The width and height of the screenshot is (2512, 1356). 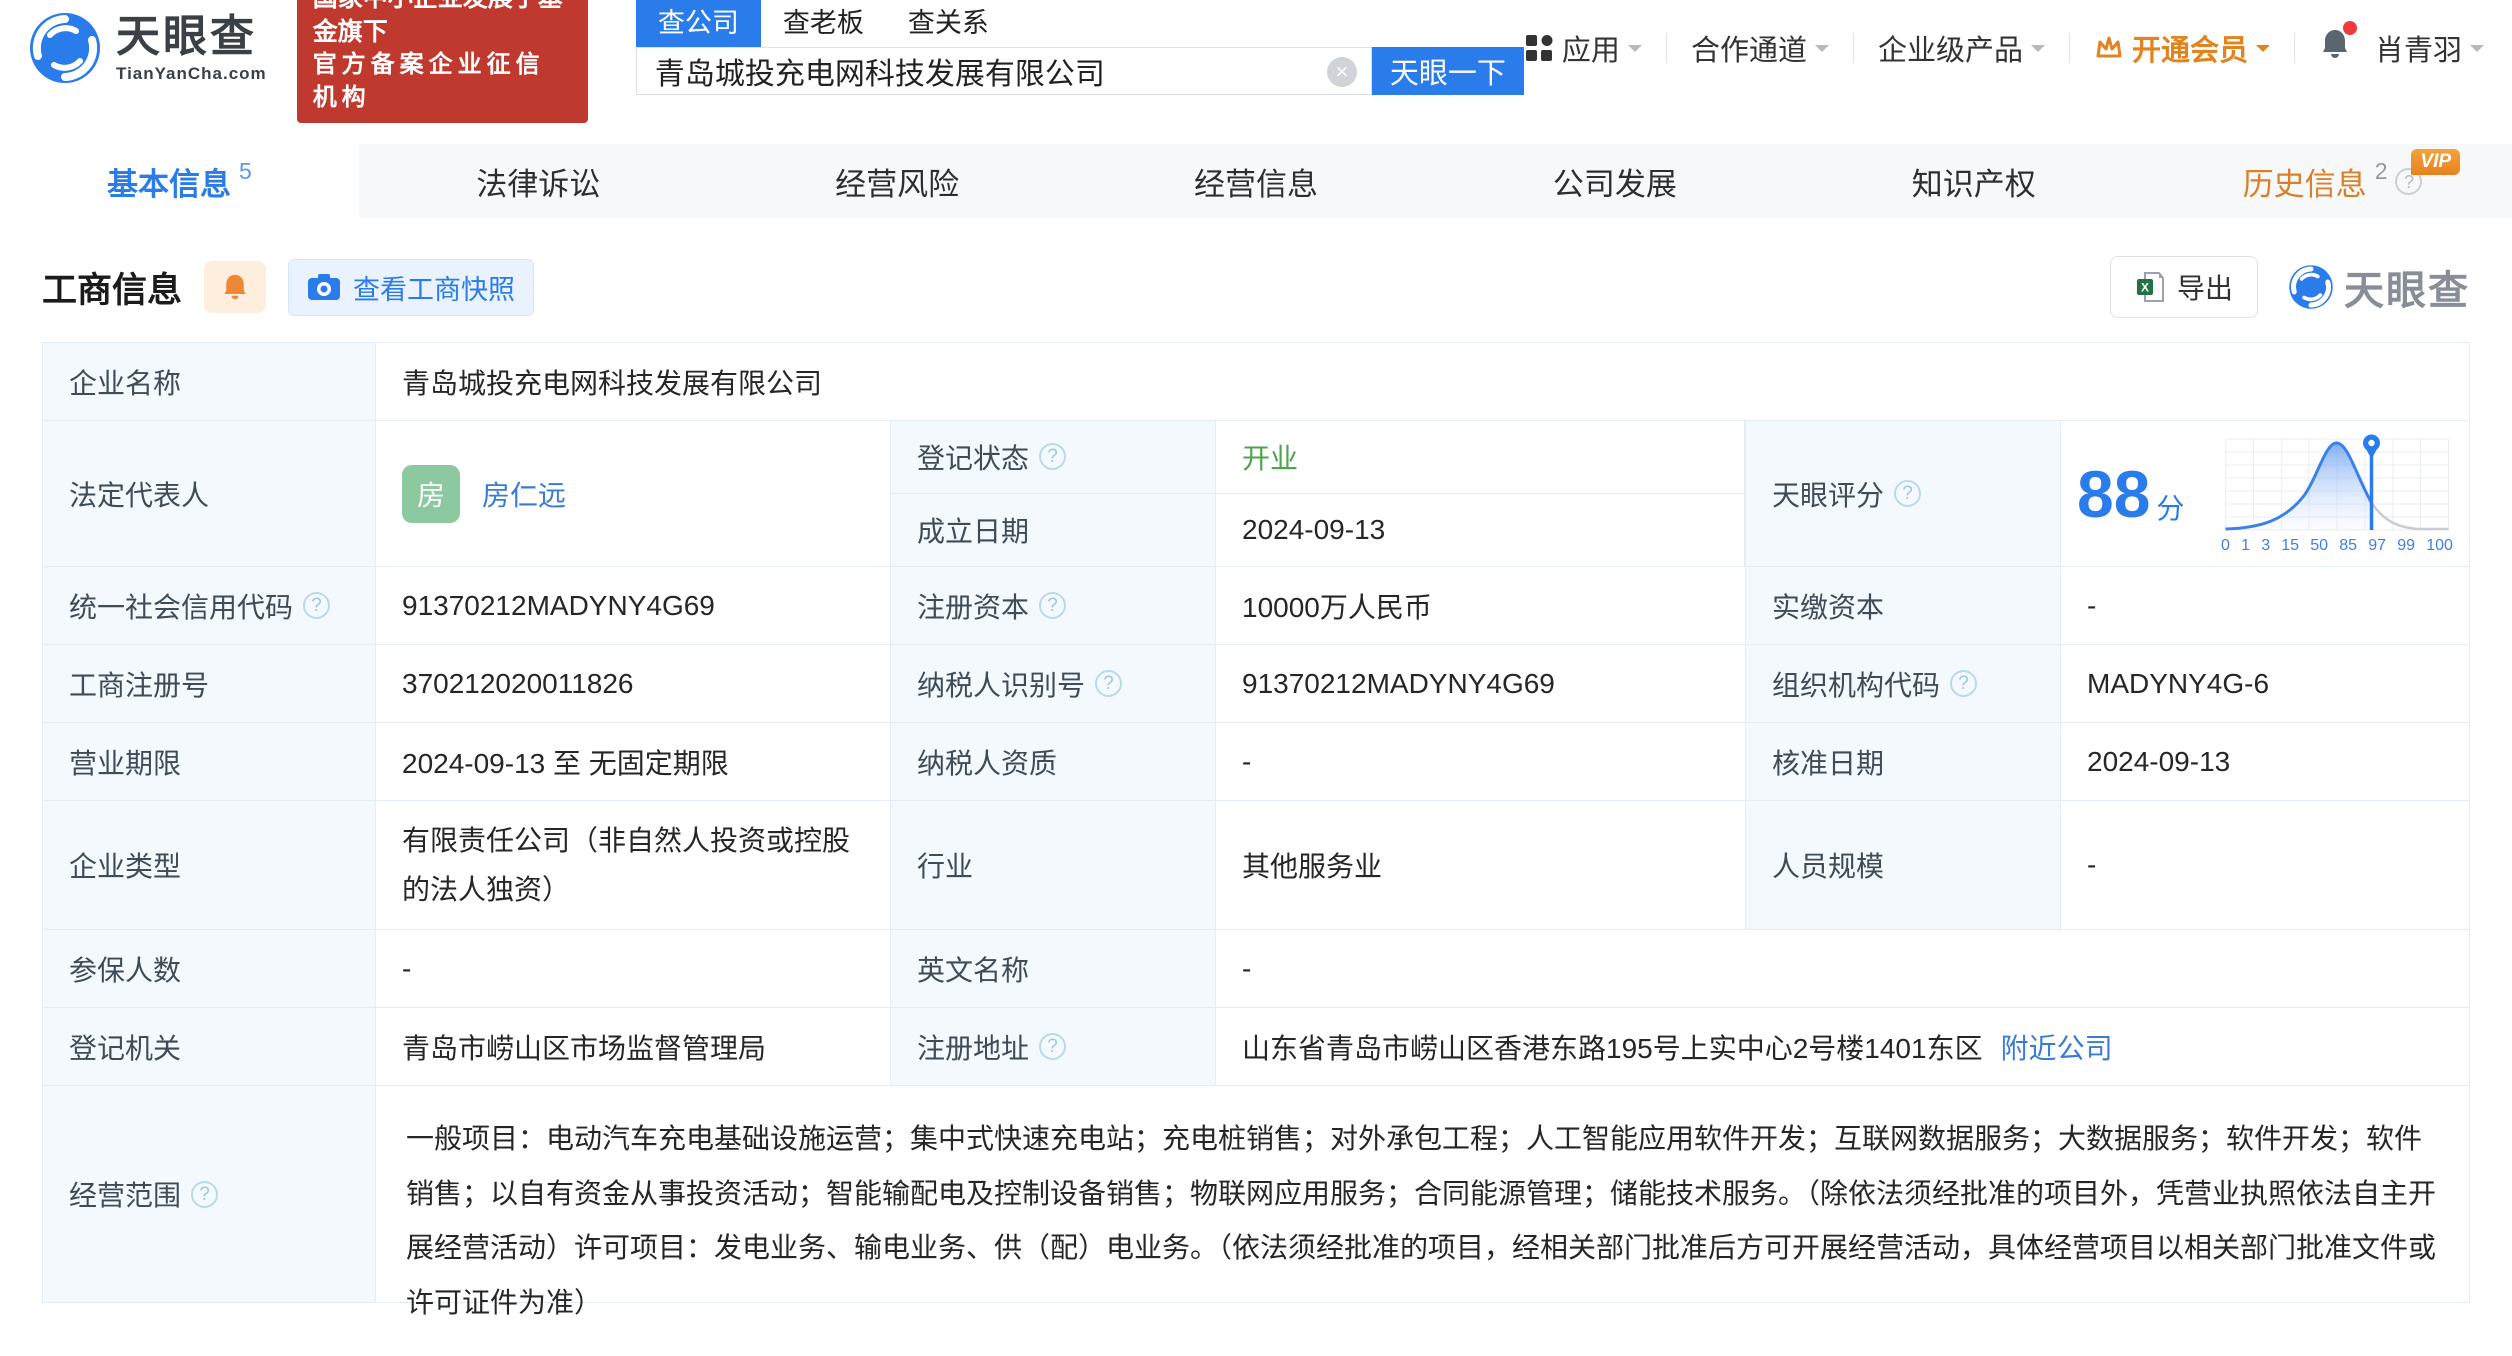 I want to click on staff-size-value: -, so click(x=2092, y=864).